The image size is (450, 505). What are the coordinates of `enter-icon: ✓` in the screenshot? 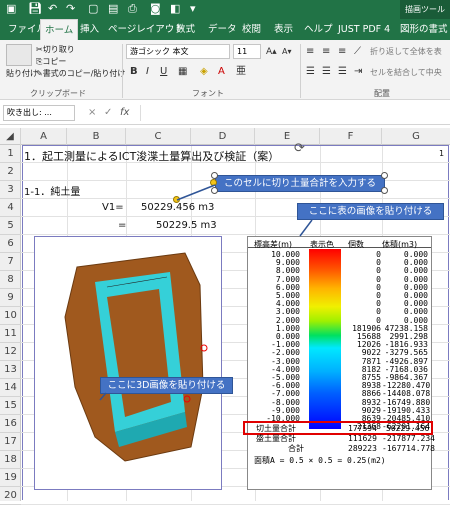 It's located at (108, 113).